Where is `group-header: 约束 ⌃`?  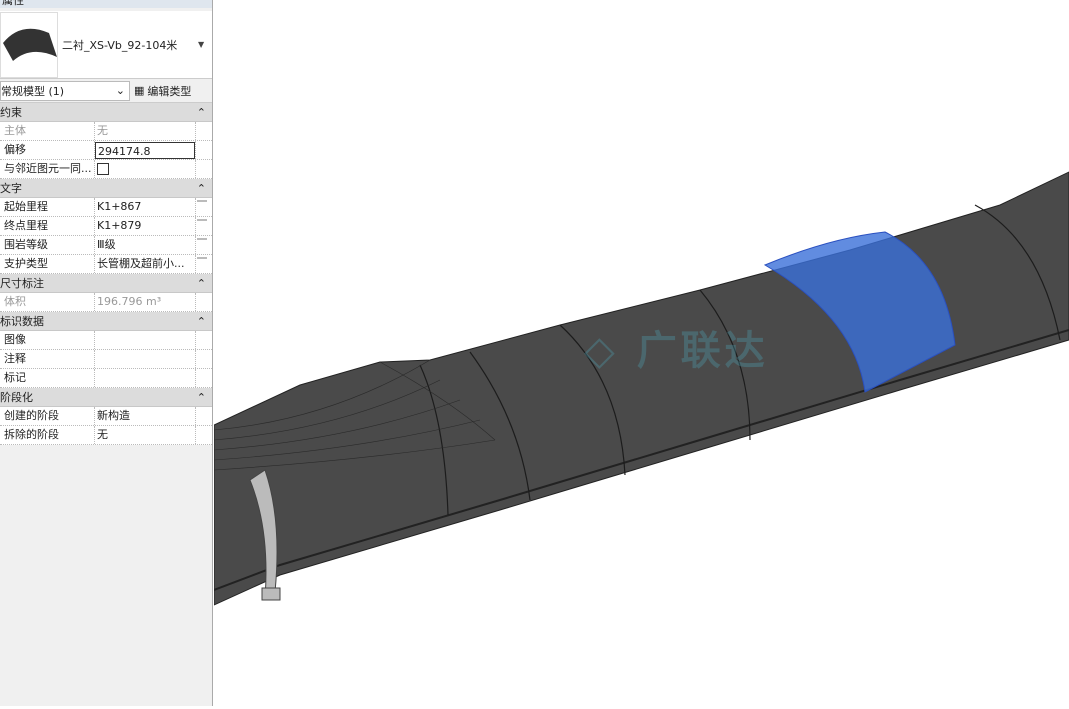
group-header: 约束 ⌃ is located at coordinates (106, 112).